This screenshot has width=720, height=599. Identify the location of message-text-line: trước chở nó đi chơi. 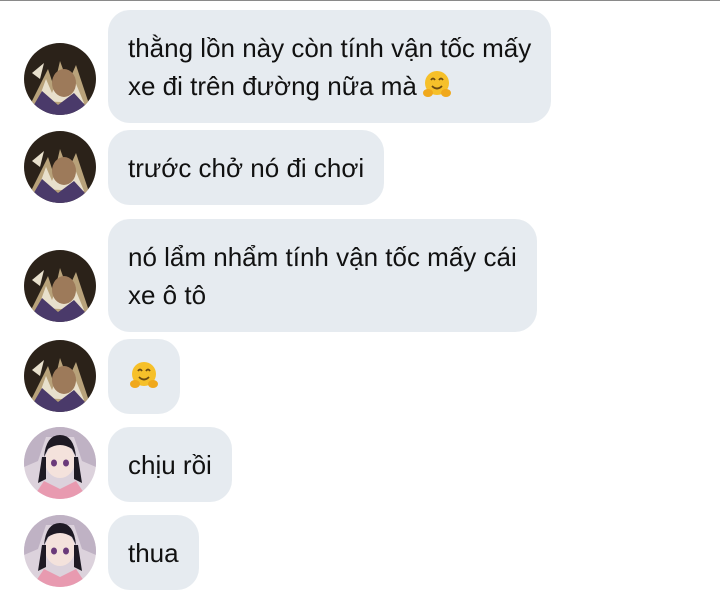
(246, 168).